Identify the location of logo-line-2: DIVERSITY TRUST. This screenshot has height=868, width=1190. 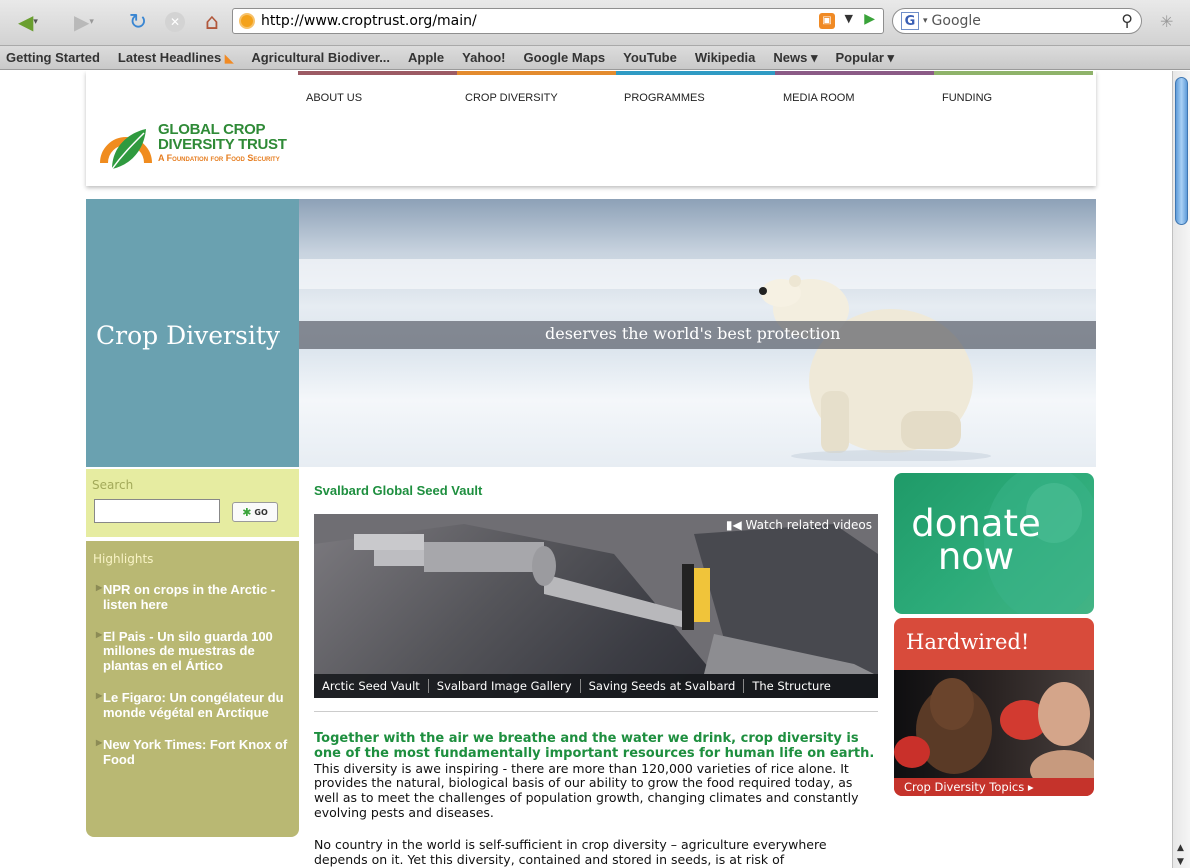
(222, 144).